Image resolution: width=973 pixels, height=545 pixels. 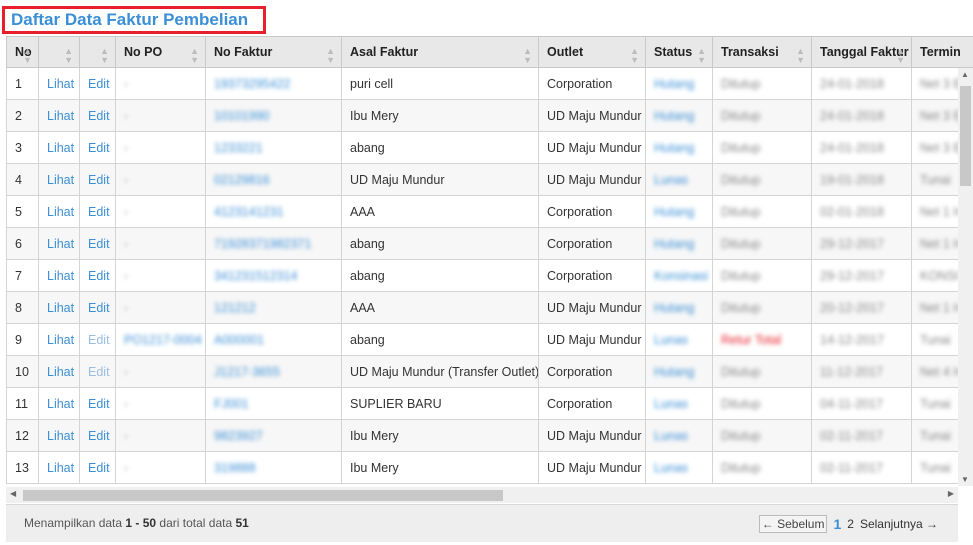 I want to click on invoice-number-link: 02129816, so click(x=242, y=180).